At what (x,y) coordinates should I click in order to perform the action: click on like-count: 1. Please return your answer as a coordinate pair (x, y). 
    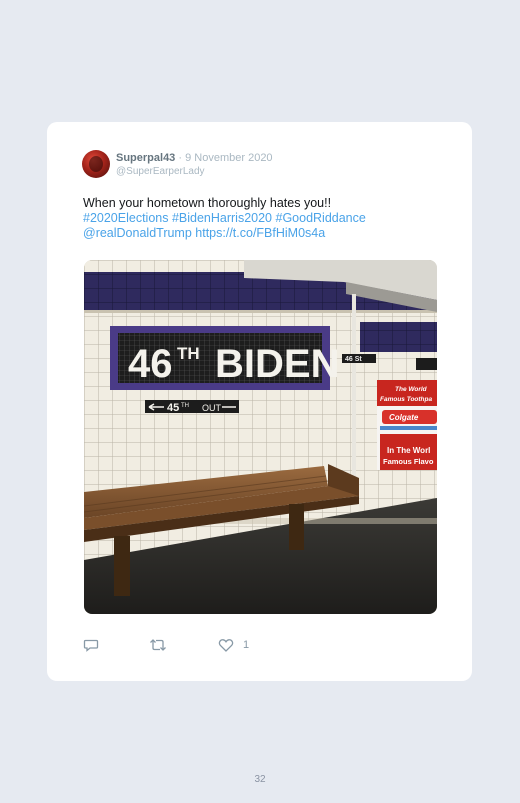
    Looking at the image, I should click on (246, 645).